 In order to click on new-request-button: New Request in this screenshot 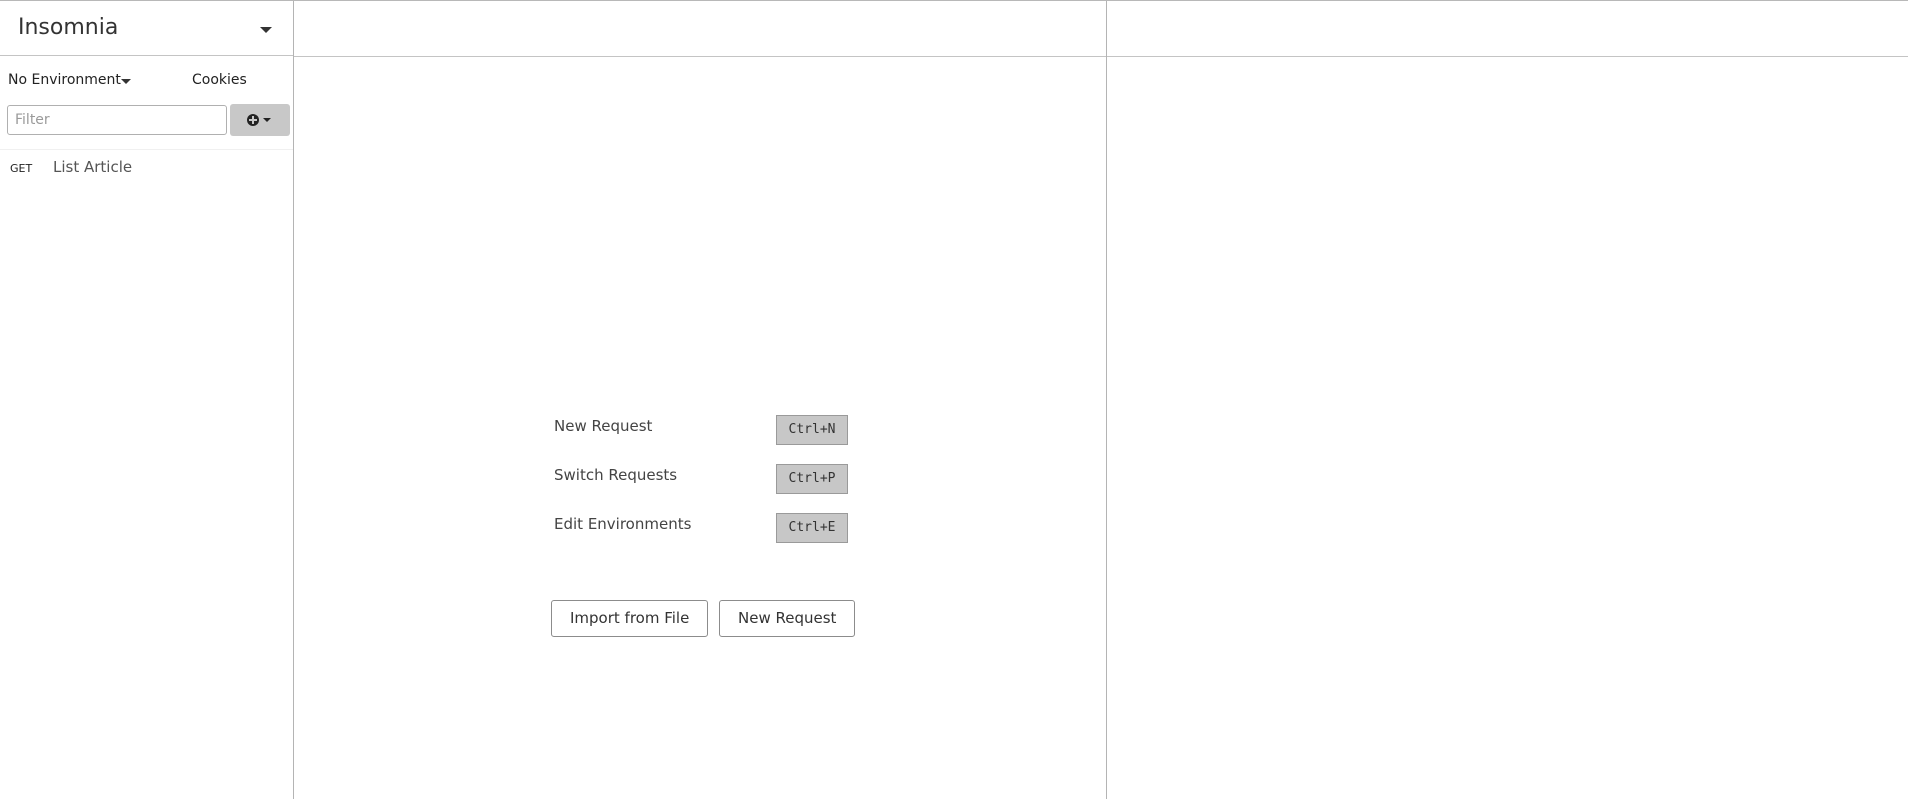, I will do `click(787, 618)`.